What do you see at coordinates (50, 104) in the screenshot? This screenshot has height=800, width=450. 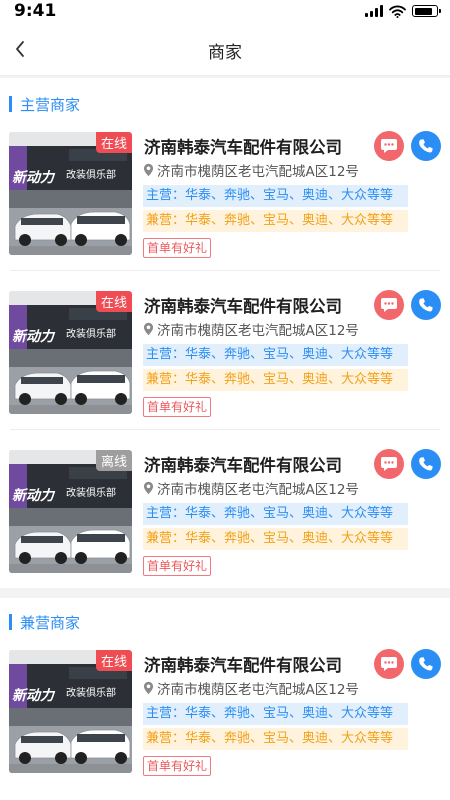 I see `section-title: 主营商家` at bounding box center [50, 104].